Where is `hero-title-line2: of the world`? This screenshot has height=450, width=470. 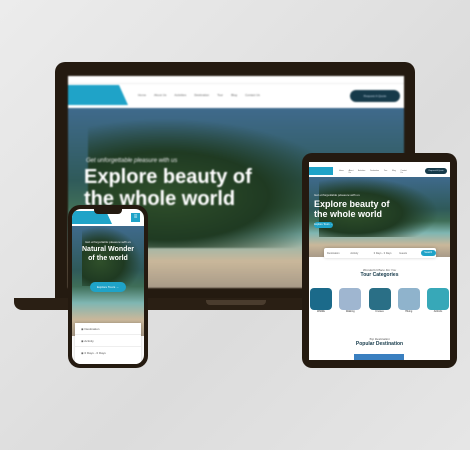 hero-title-line2: of the world is located at coordinates (108, 258).